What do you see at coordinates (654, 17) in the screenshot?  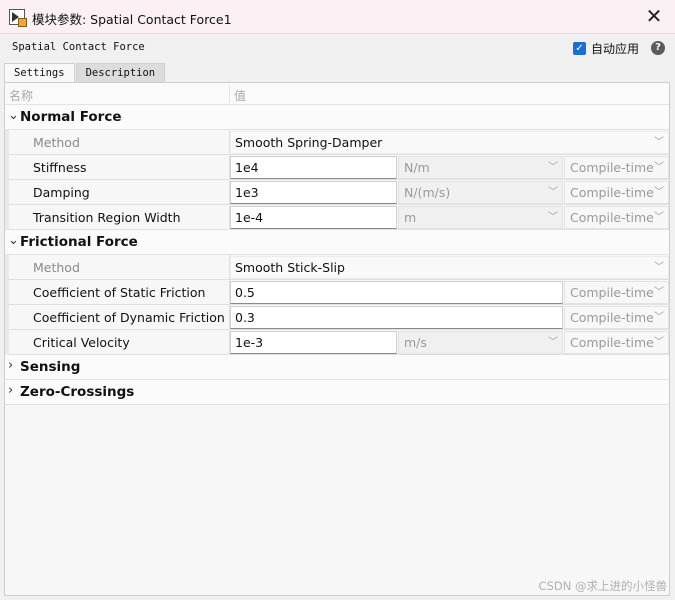 I see `close-icon: ✕` at bounding box center [654, 17].